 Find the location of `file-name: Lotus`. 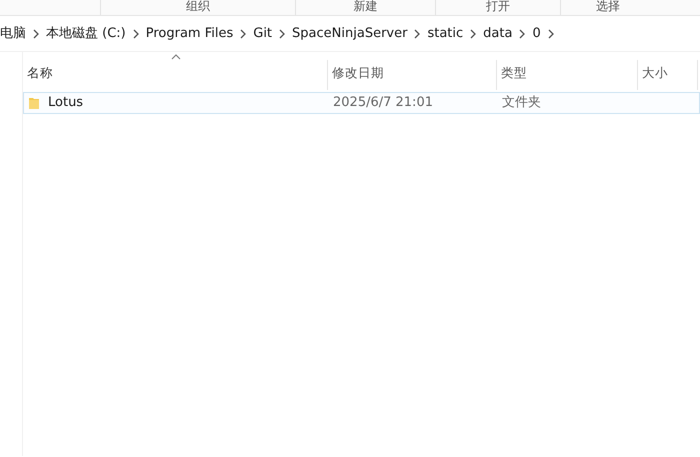

file-name: Lotus is located at coordinates (66, 103).